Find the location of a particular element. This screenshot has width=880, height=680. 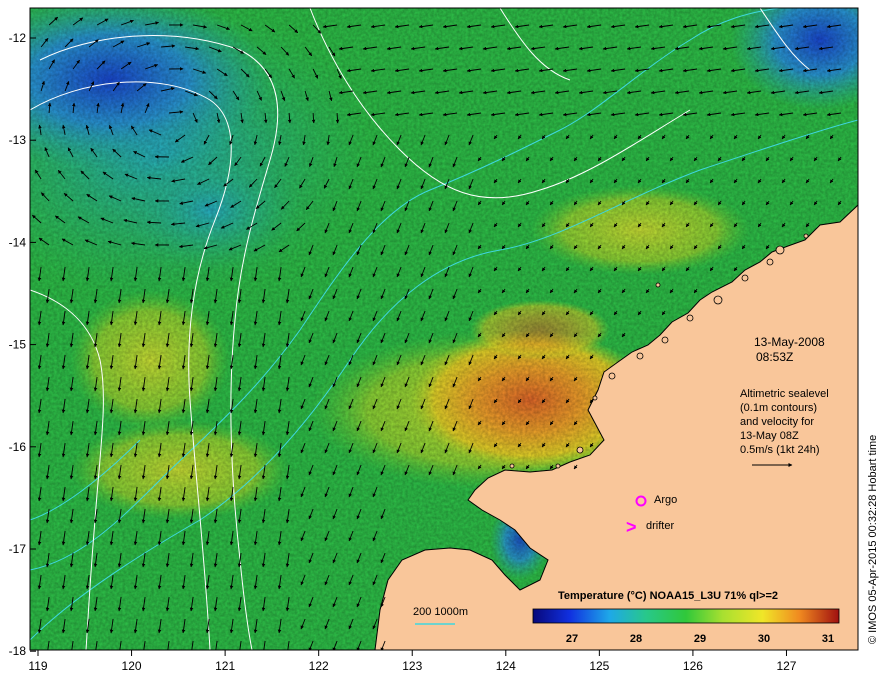

description-line: 0.5m/s (1kt 24h) is located at coordinates (779, 450).